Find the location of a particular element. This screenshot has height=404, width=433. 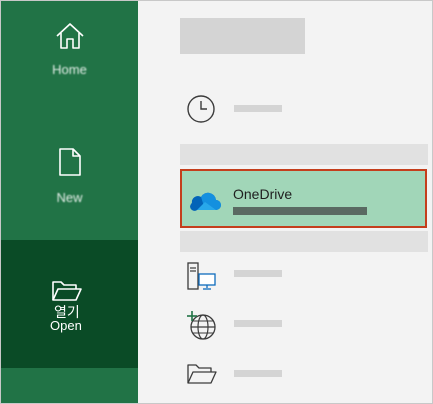

location-this-pc is located at coordinates (304, 275).